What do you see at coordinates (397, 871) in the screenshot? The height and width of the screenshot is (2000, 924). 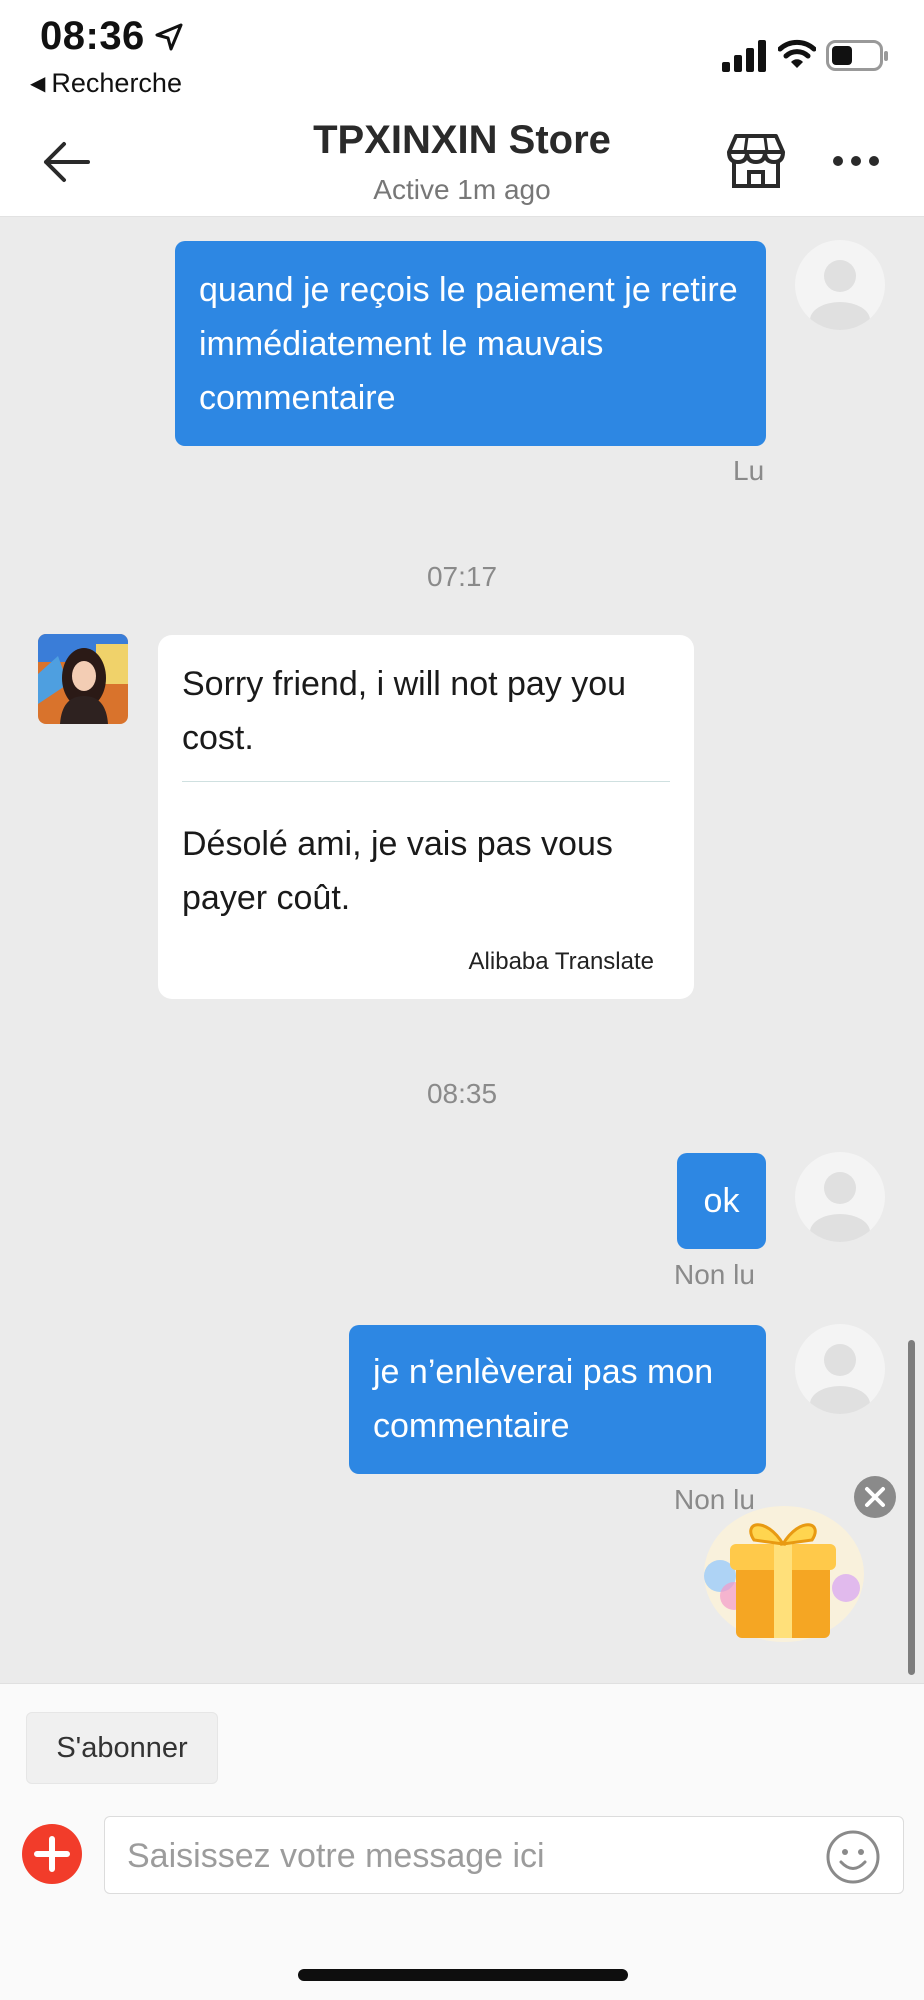 I see `message-translated-text: Désolé ami, je vais pas vous payer coût.` at bounding box center [397, 871].